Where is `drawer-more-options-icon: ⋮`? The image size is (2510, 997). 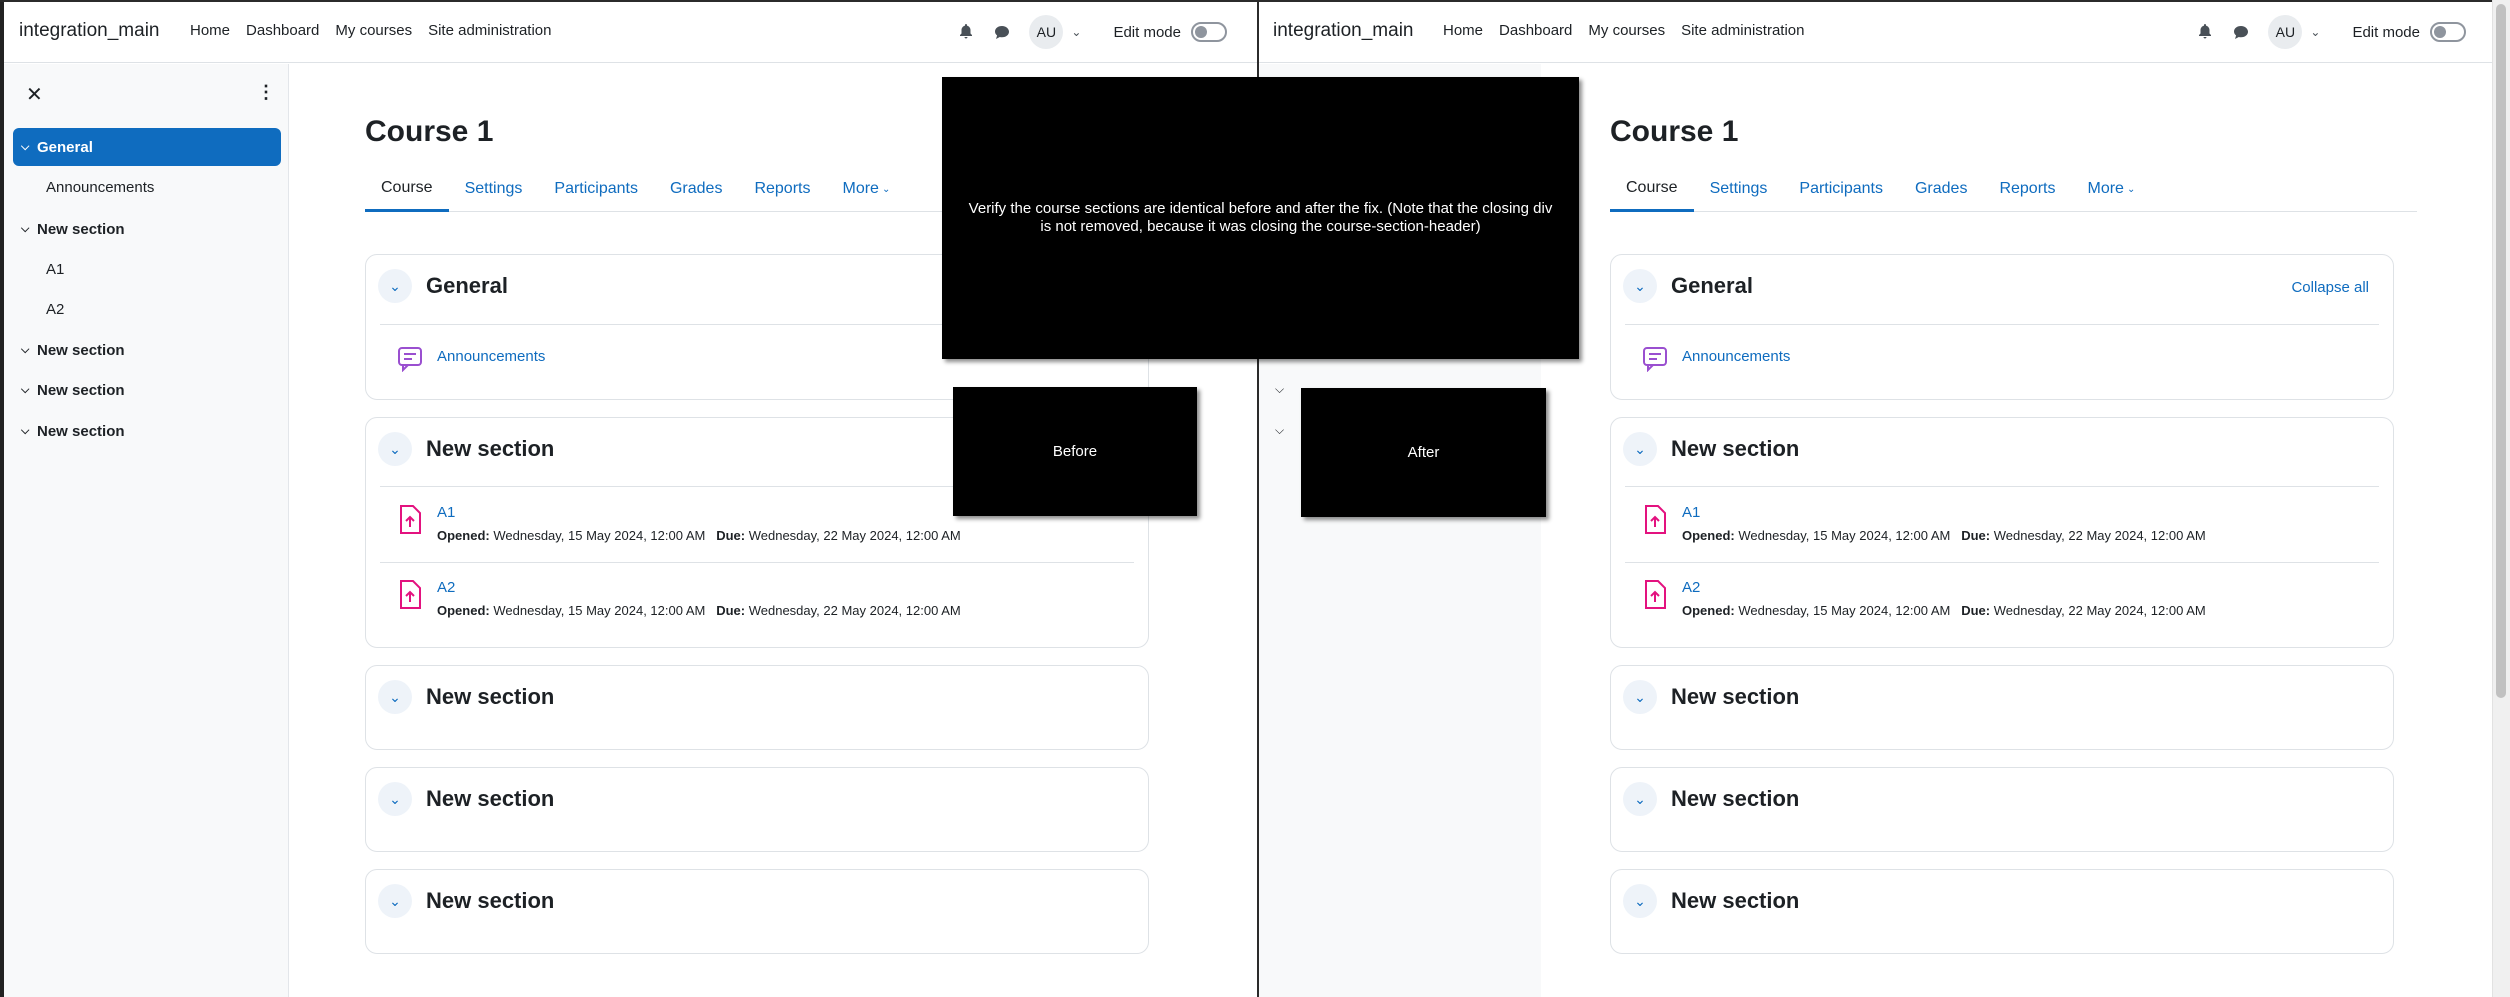 drawer-more-options-icon: ⋮ is located at coordinates (266, 92).